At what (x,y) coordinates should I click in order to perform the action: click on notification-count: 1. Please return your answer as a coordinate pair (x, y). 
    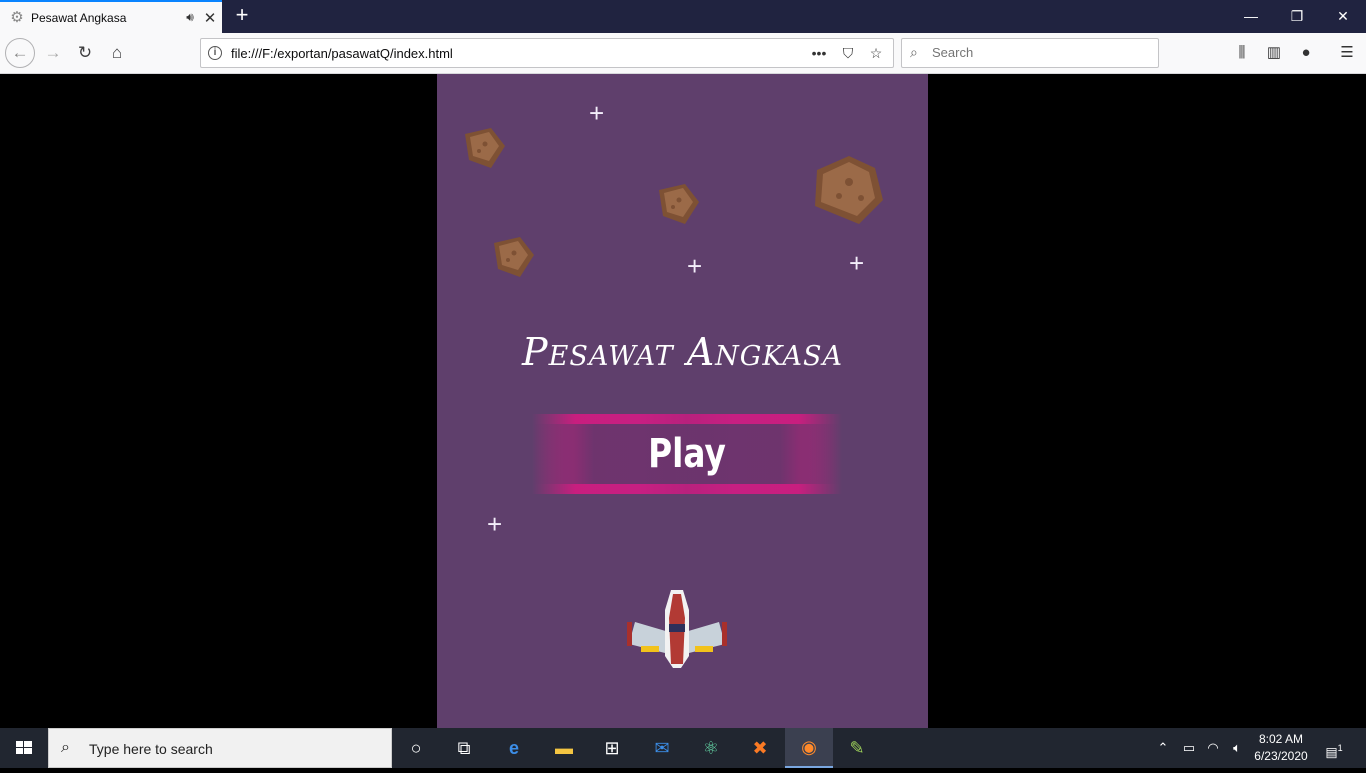
    Looking at the image, I should click on (1340, 748).